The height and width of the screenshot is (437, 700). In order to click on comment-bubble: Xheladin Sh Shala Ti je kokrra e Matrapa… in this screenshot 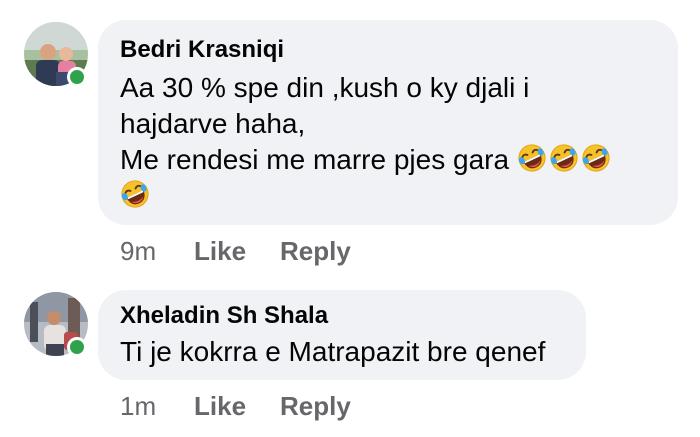, I will do `click(342, 335)`.